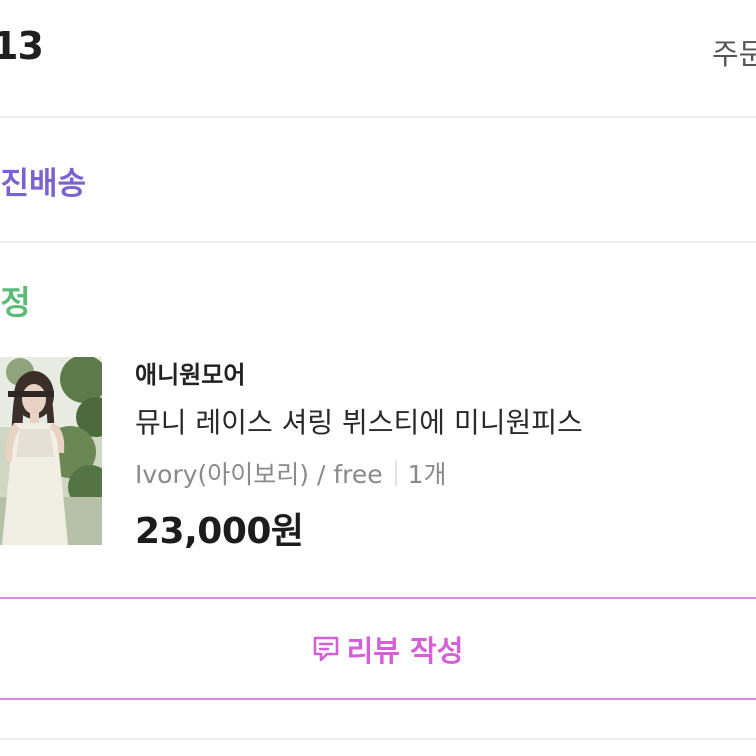  I want to click on product-brand: 애니원모어, so click(190, 372).